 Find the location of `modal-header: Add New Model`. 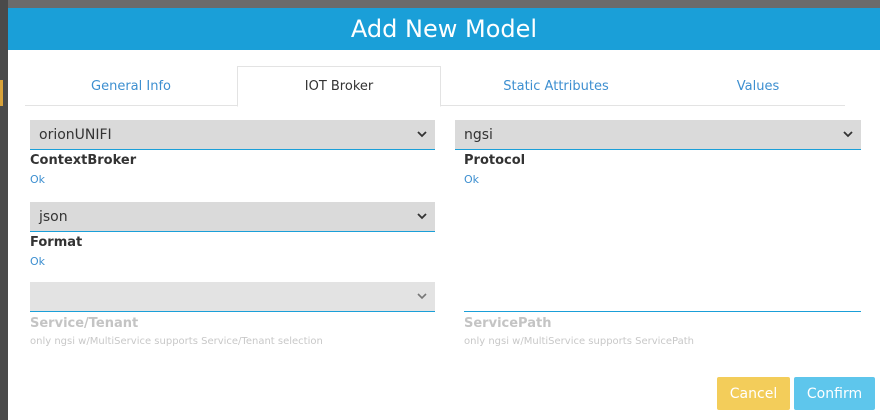

modal-header: Add New Model is located at coordinates (444, 29).